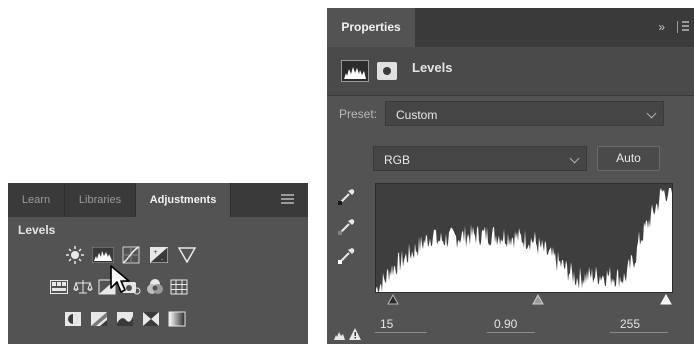 The image size is (694, 347). Describe the element at coordinates (121, 281) in the screenshot. I see `mouse-pointer-icon` at that location.